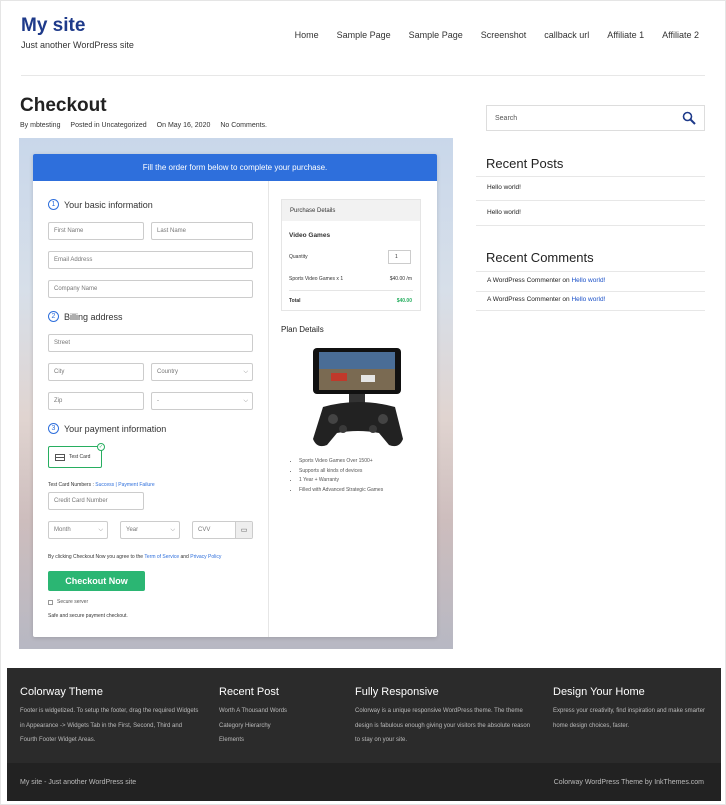 This screenshot has height=805, width=726. Describe the element at coordinates (101, 447) in the screenshot. I see `check-icon: ✓` at that location.